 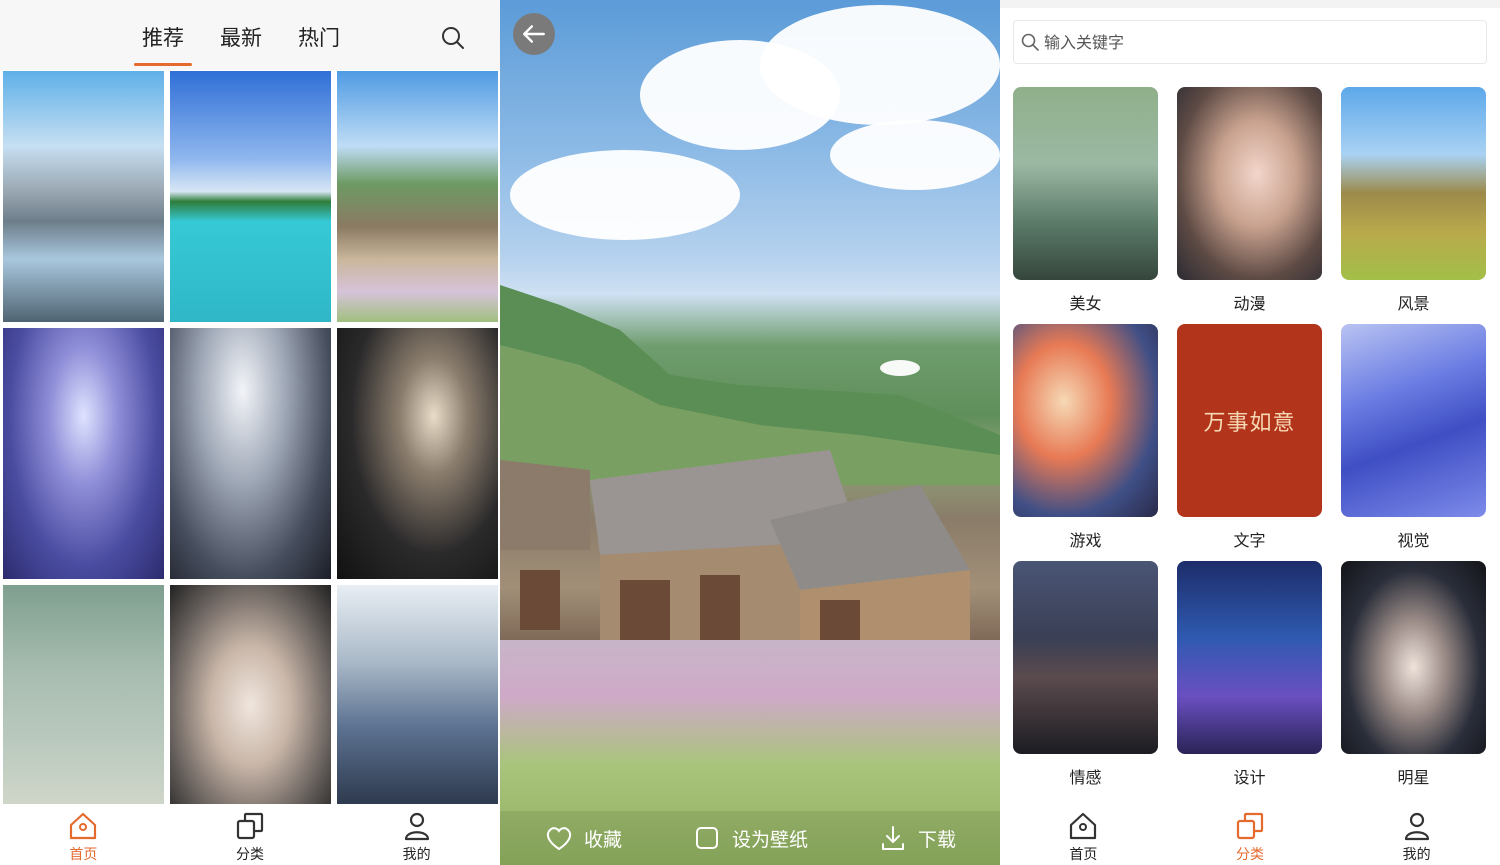 I want to click on download-icon, so click(x=893, y=838).